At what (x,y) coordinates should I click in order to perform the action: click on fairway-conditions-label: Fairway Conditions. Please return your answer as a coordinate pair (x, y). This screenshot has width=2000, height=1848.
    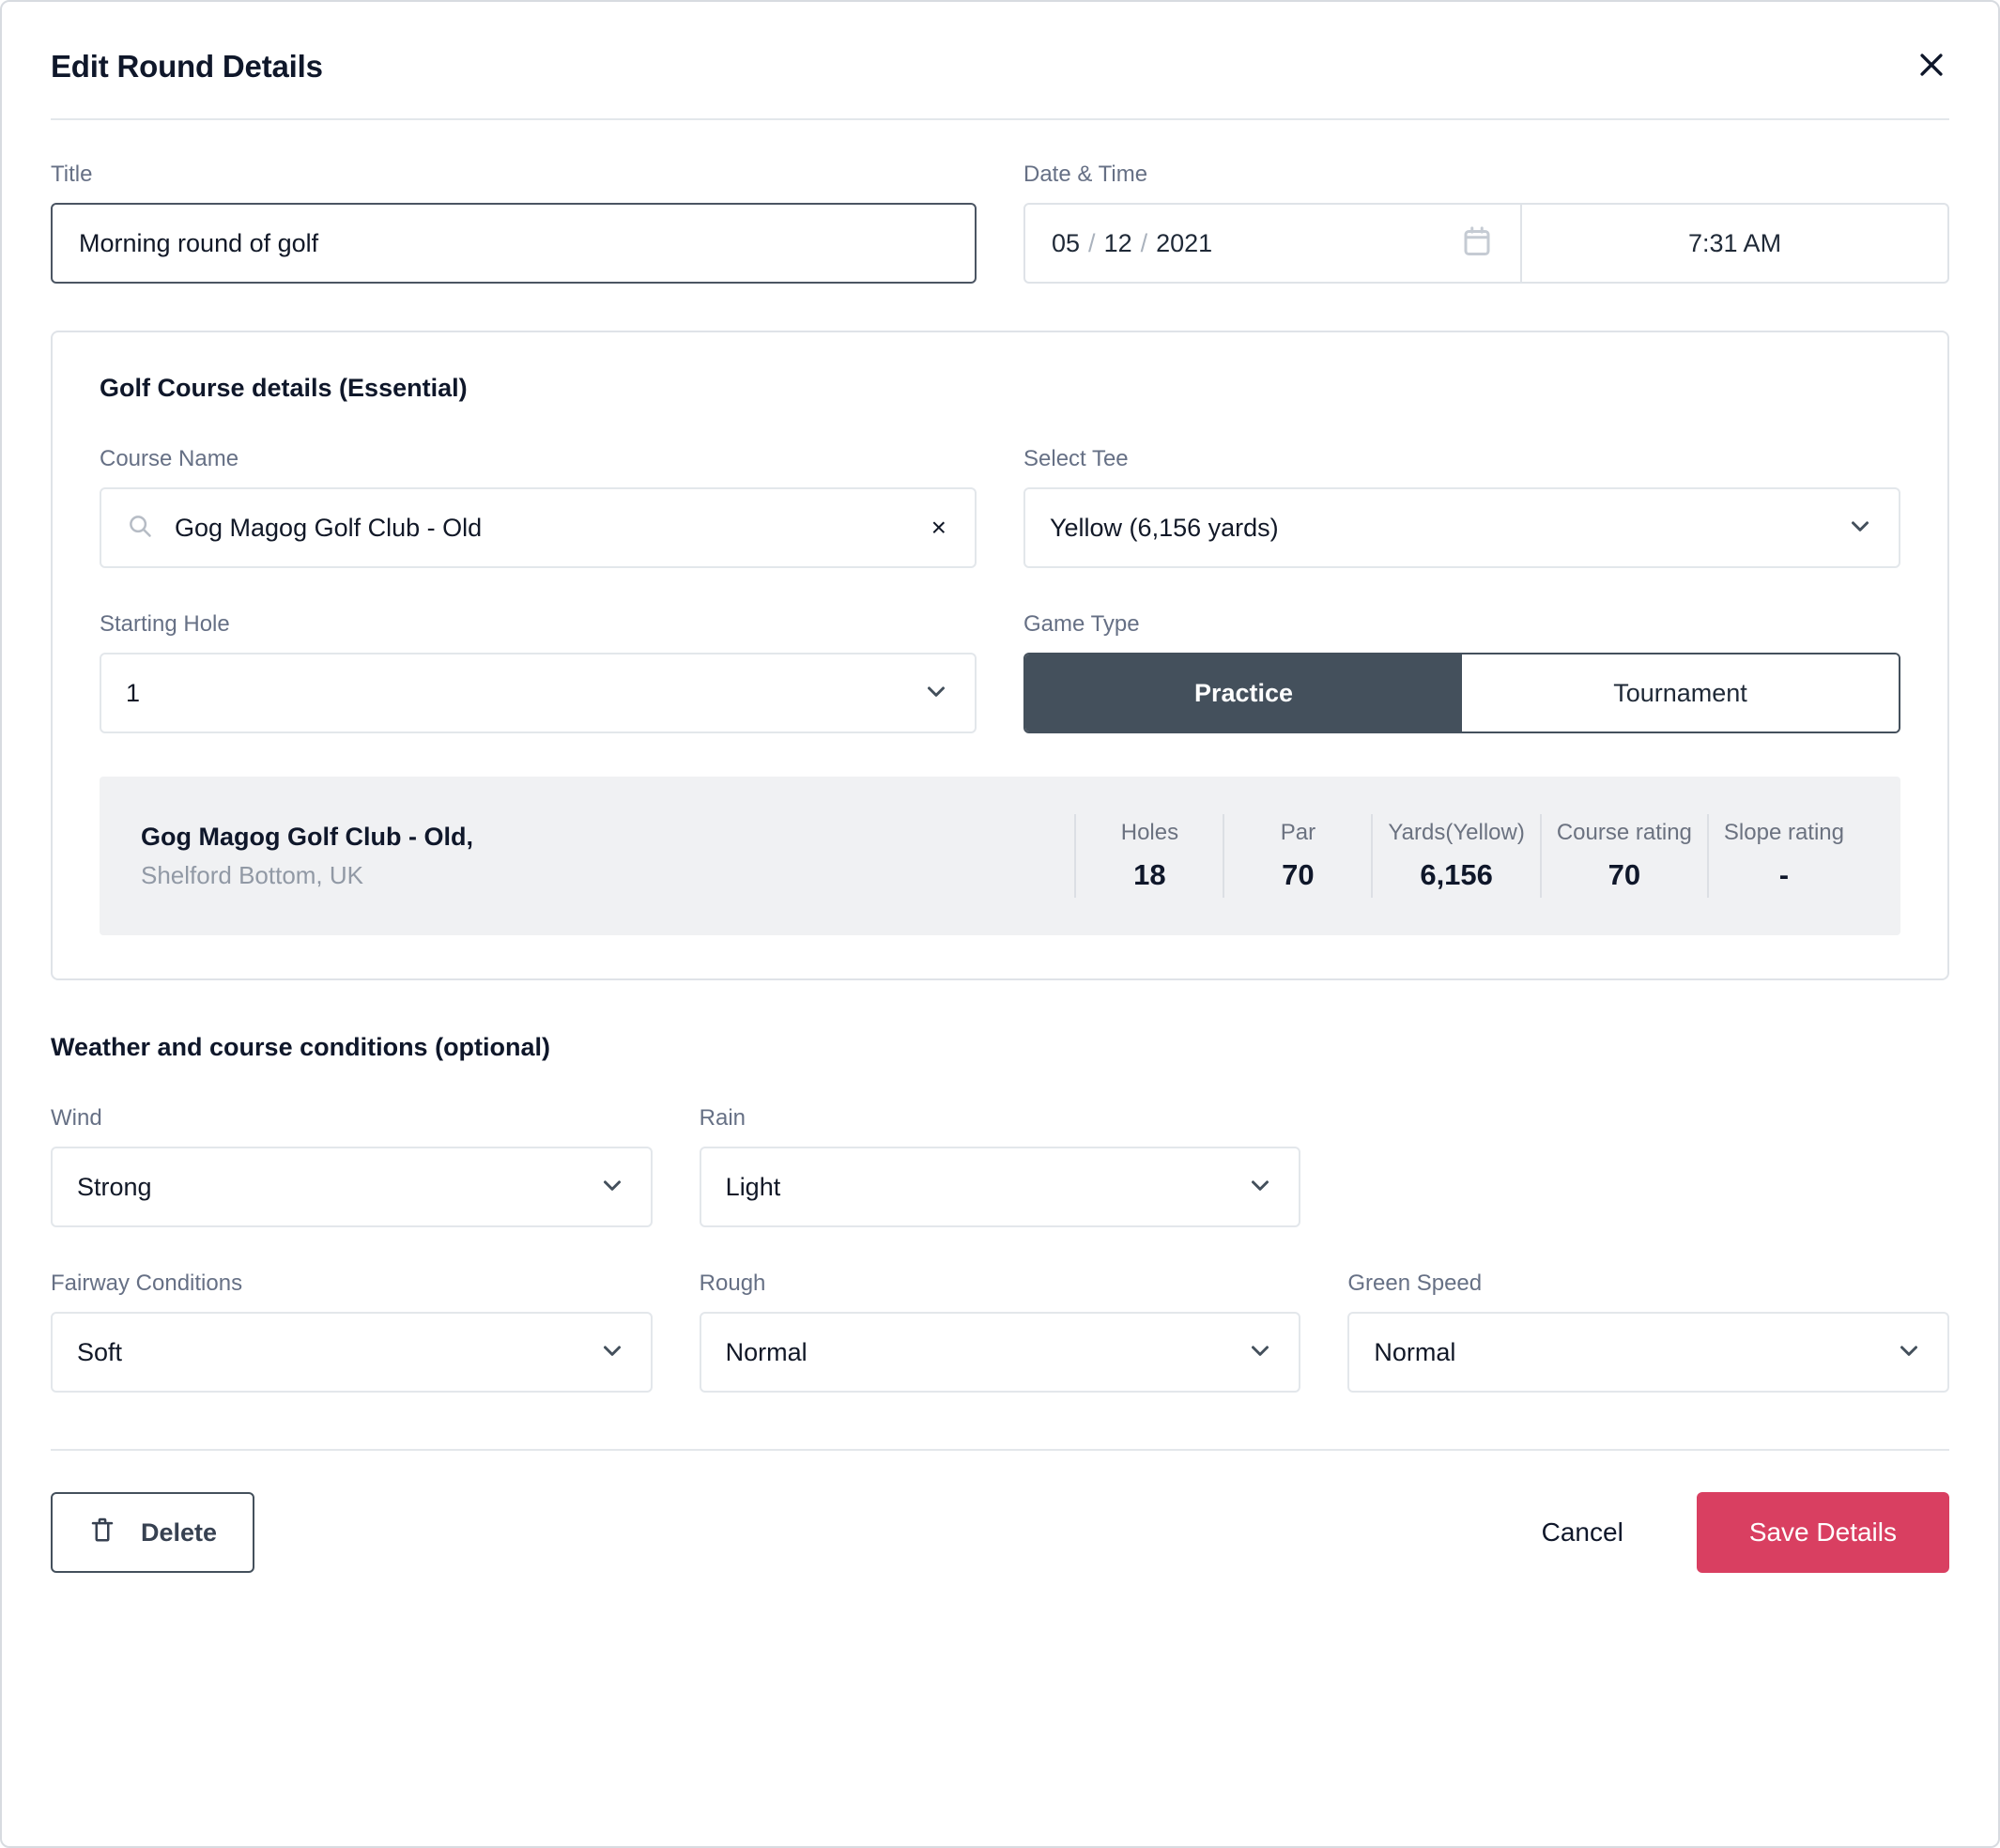
    Looking at the image, I should click on (147, 1283).